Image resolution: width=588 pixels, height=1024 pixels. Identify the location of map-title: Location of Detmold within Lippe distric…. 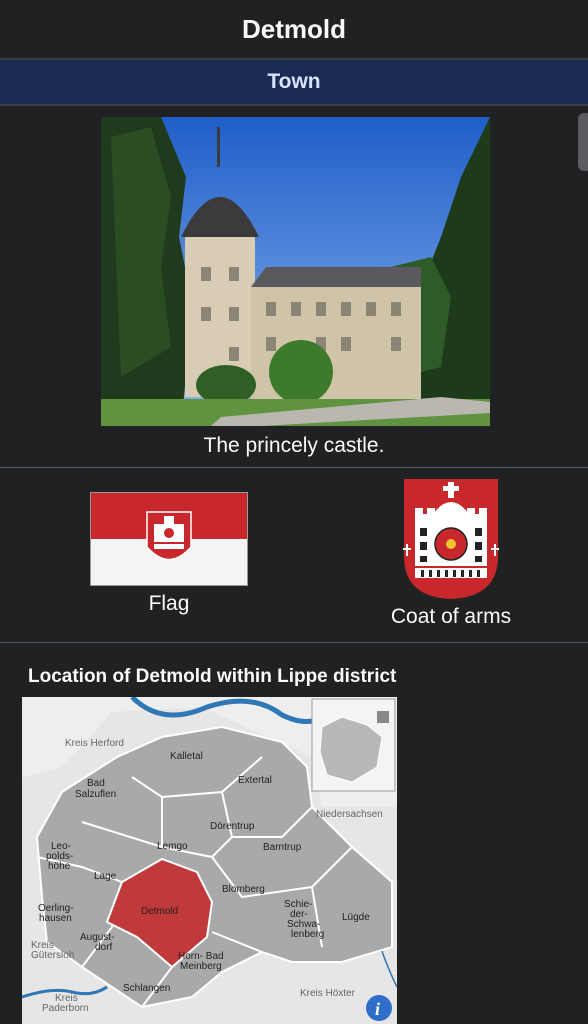
(212, 676).